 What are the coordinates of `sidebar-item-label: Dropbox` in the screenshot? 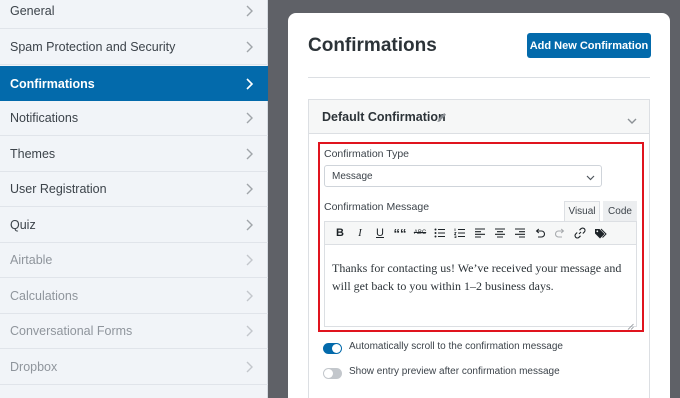 It's located at (34, 367).